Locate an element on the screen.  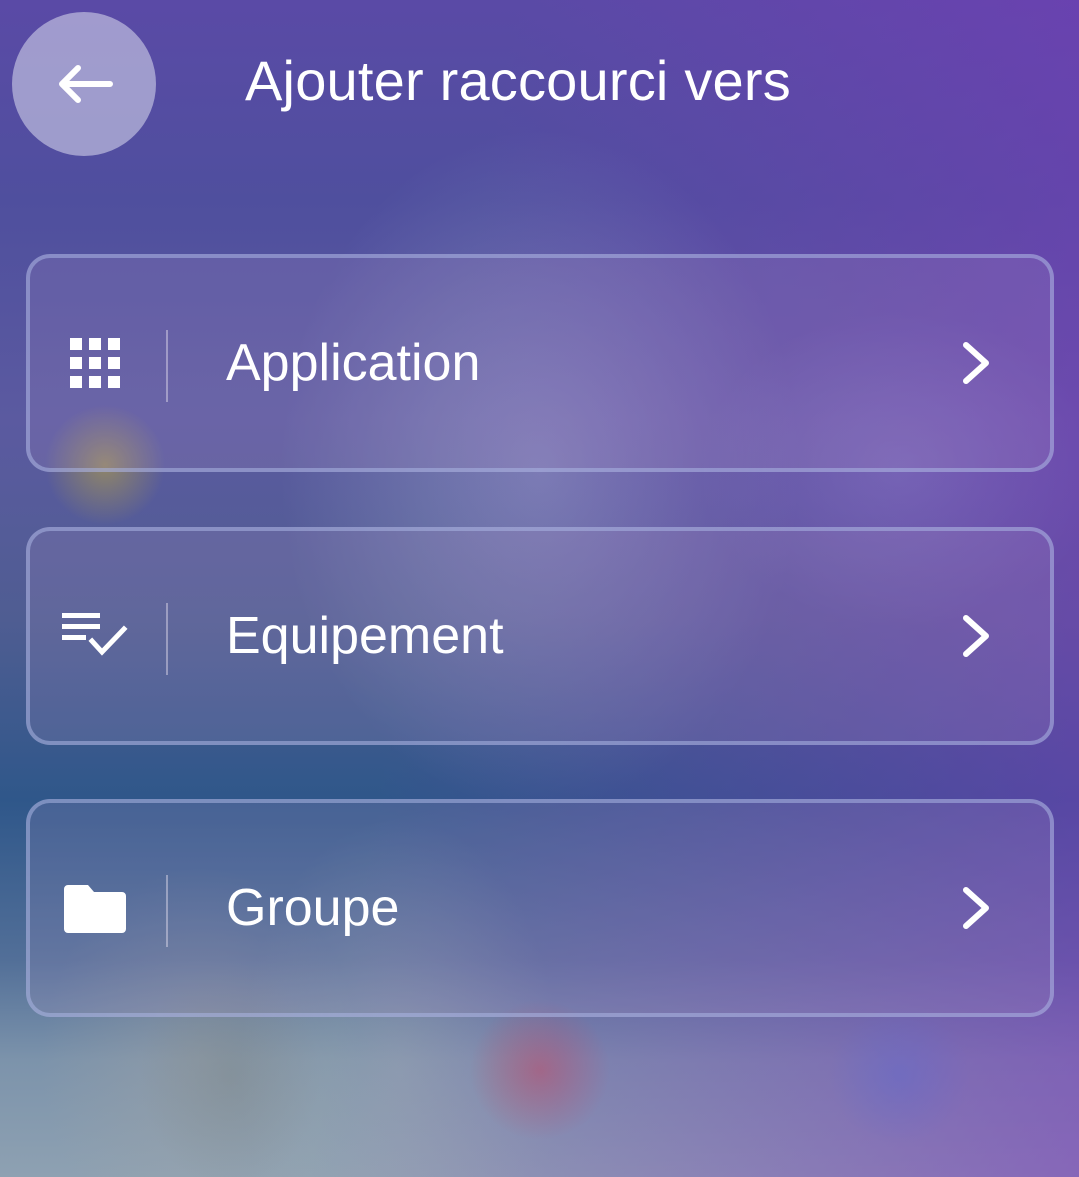
back-button is located at coordinates (84, 84).